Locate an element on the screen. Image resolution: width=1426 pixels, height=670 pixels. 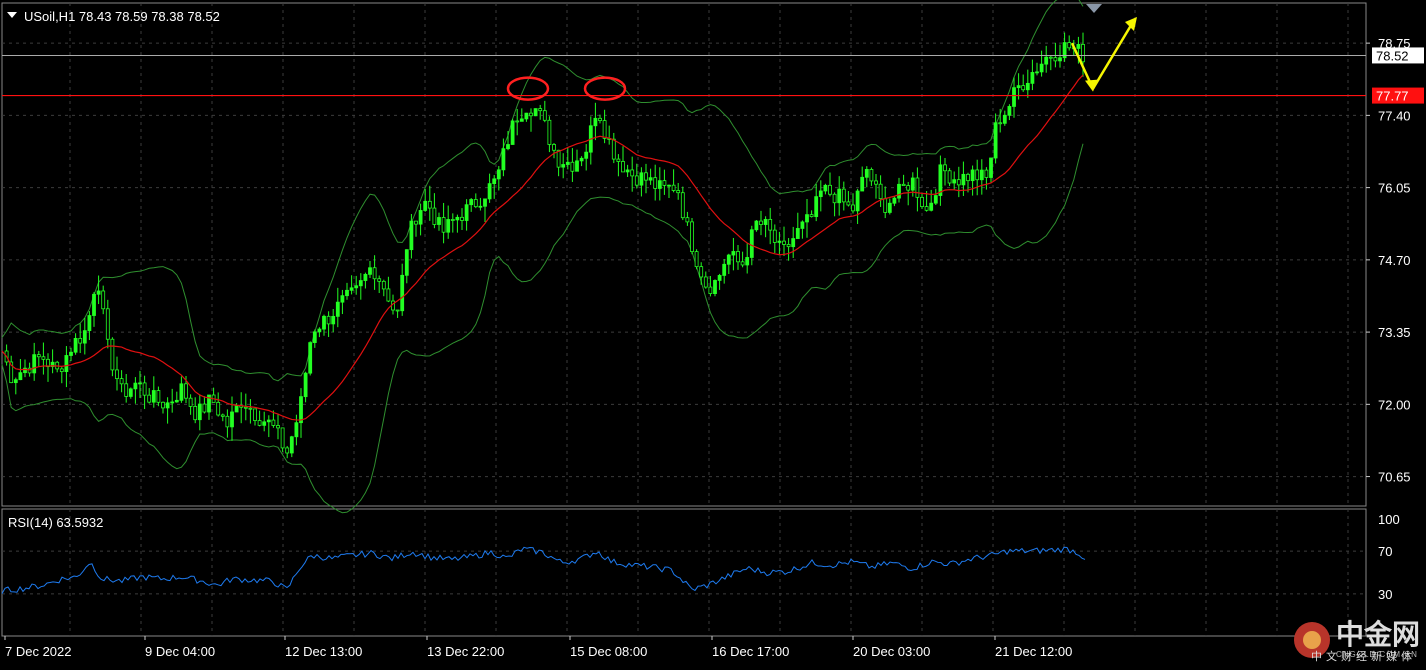
price-tick-label: 73.35 is located at coordinates (1394, 332).